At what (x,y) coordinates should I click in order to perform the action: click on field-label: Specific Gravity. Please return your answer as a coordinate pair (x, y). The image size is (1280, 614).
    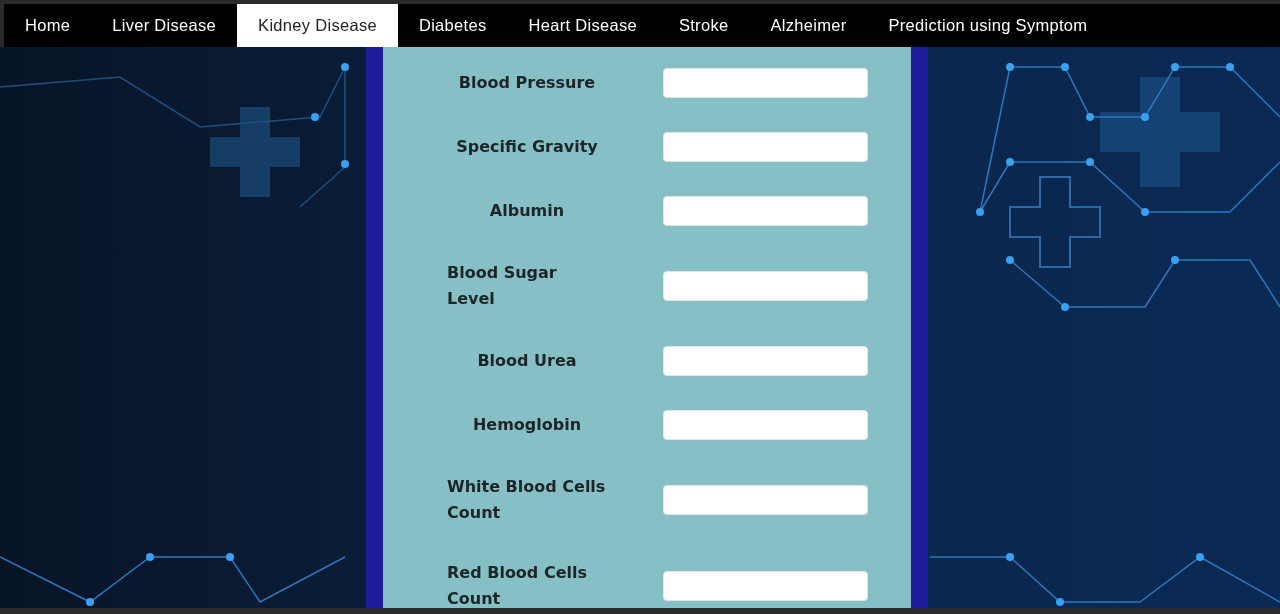
    Looking at the image, I should click on (527, 147).